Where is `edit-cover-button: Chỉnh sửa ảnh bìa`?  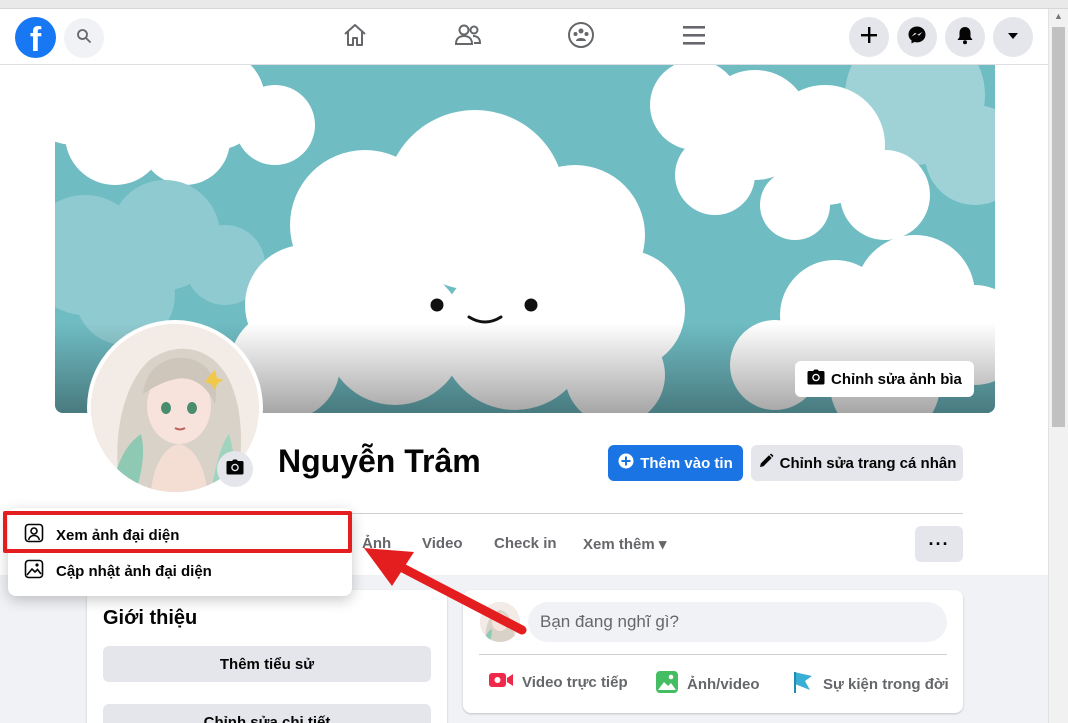 edit-cover-button: Chỉnh sửa ảnh bìa is located at coordinates (884, 379).